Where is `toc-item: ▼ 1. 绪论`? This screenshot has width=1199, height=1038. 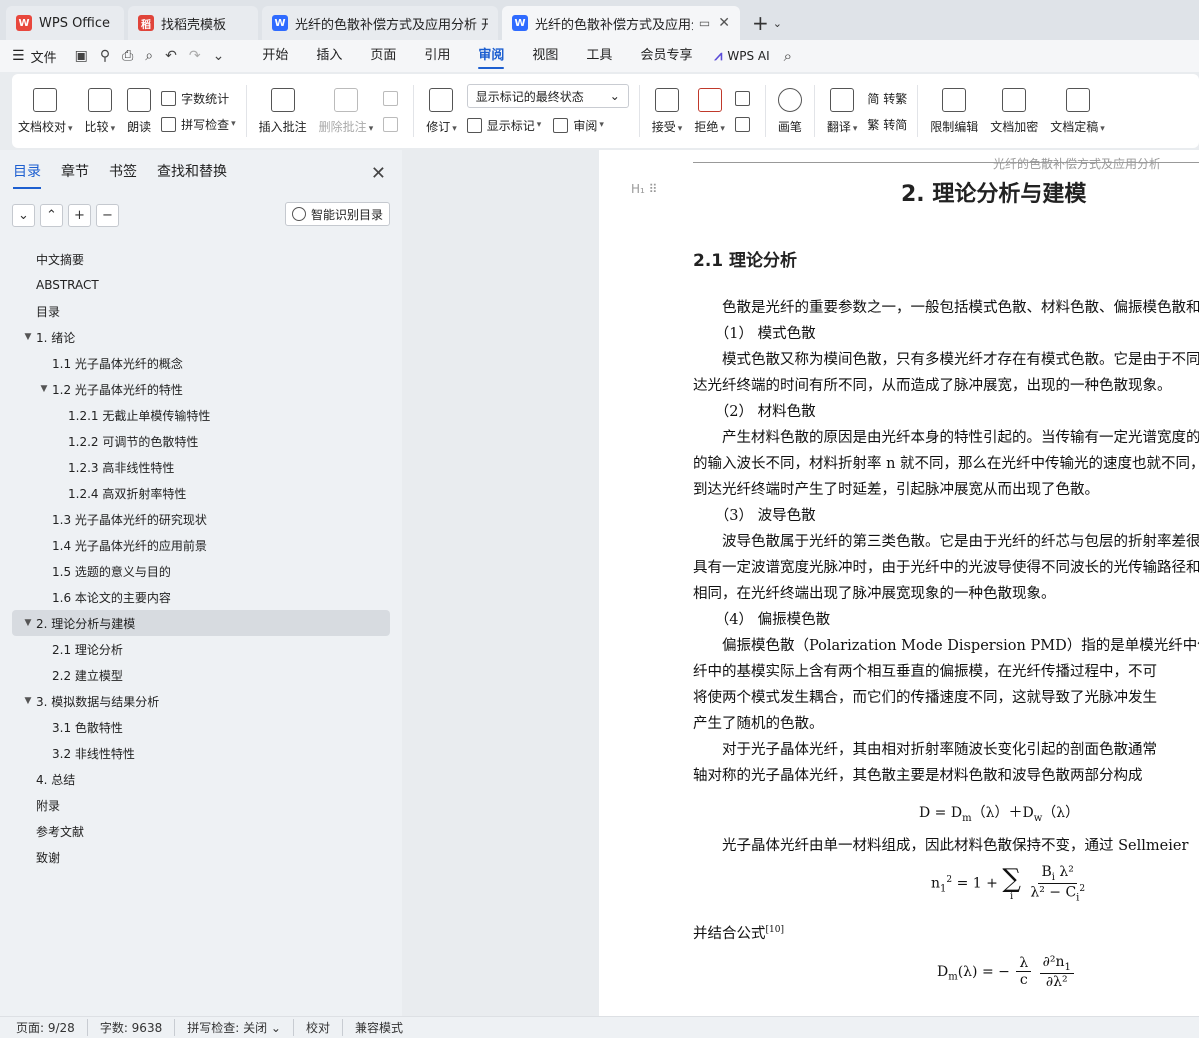
toc-item: ▼ 1. 绪论 is located at coordinates (201, 337).